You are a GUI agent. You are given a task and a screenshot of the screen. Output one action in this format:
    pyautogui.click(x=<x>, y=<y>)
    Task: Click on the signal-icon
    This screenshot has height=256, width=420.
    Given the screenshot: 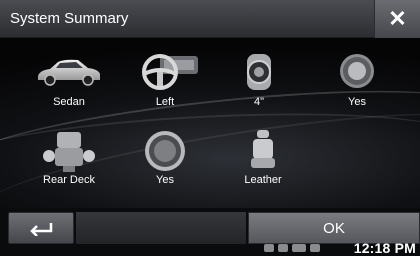 What is the action you would take?
    pyautogui.click(x=315, y=248)
    